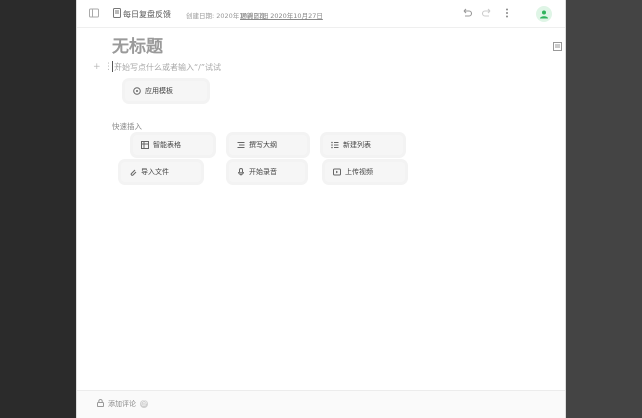 This screenshot has height=418, width=642. Describe the element at coordinates (241, 145) in the screenshot. I see `outline-icon` at that location.